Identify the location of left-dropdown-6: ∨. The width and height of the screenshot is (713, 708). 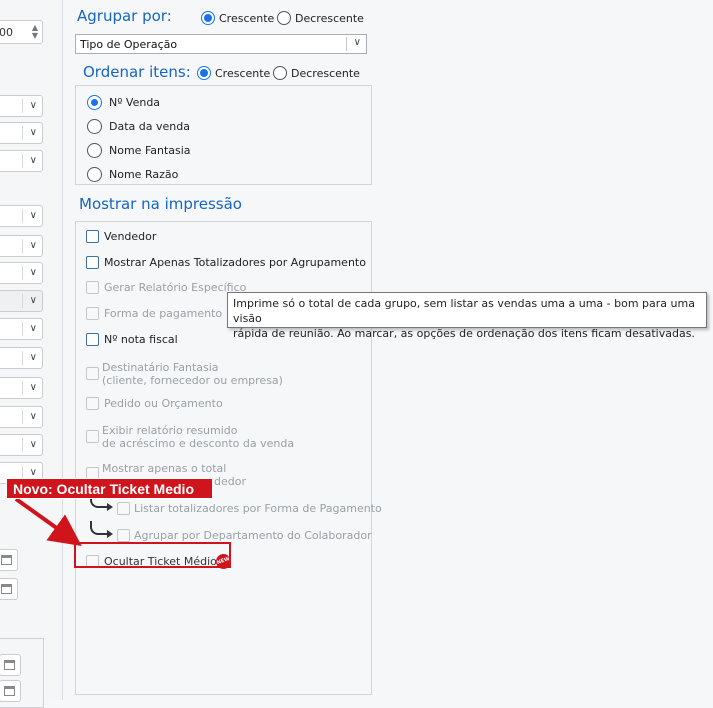
(21, 273).